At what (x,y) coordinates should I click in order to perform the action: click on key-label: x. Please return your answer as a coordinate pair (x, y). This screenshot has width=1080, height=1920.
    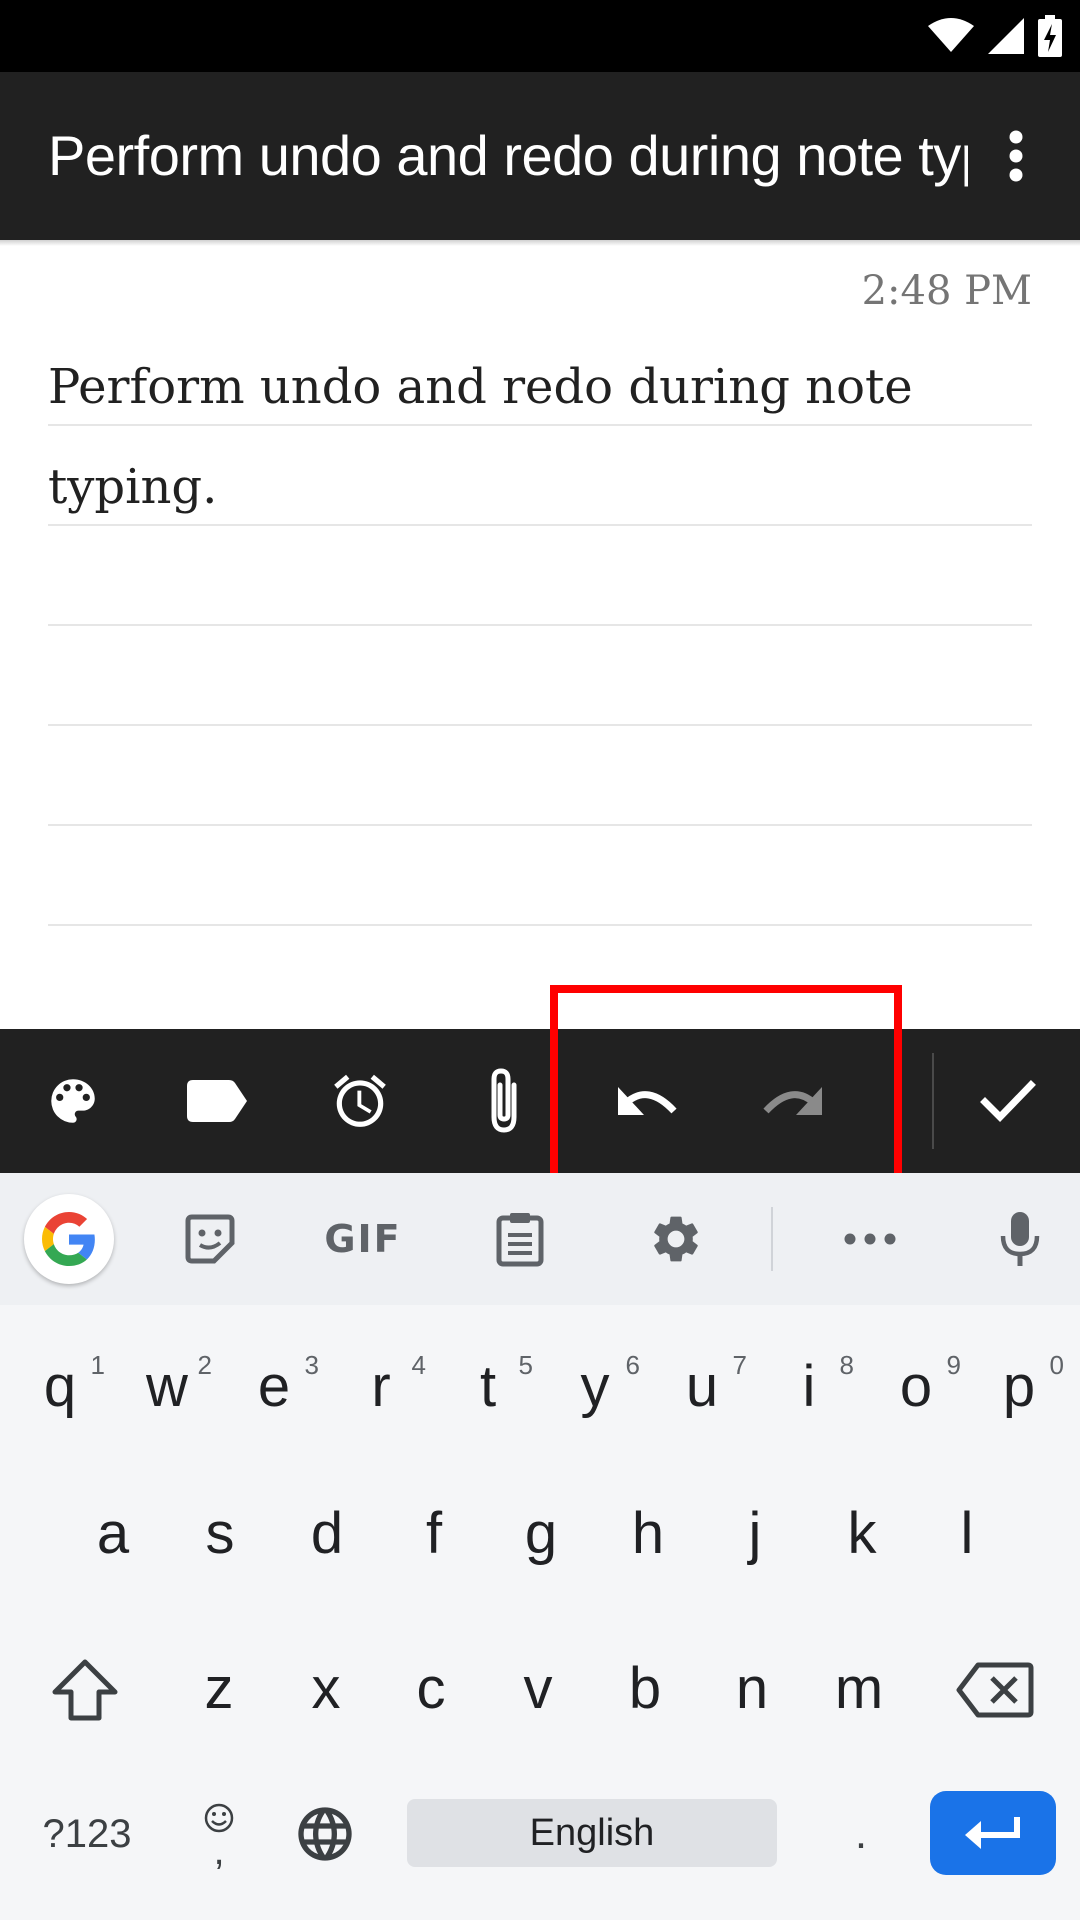
    Looking at the image, I should click on (326, 1688).